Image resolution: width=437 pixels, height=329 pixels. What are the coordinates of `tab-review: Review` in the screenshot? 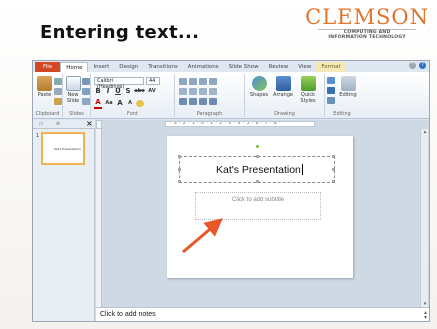 It's located at (279, 67).